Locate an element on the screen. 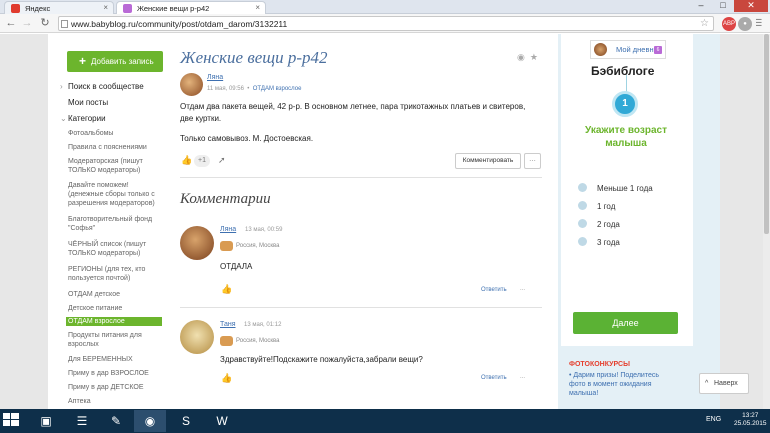 The image size is (770, 433). side-item-label: Поиск в сообществе is located at coordinates (106, 86).